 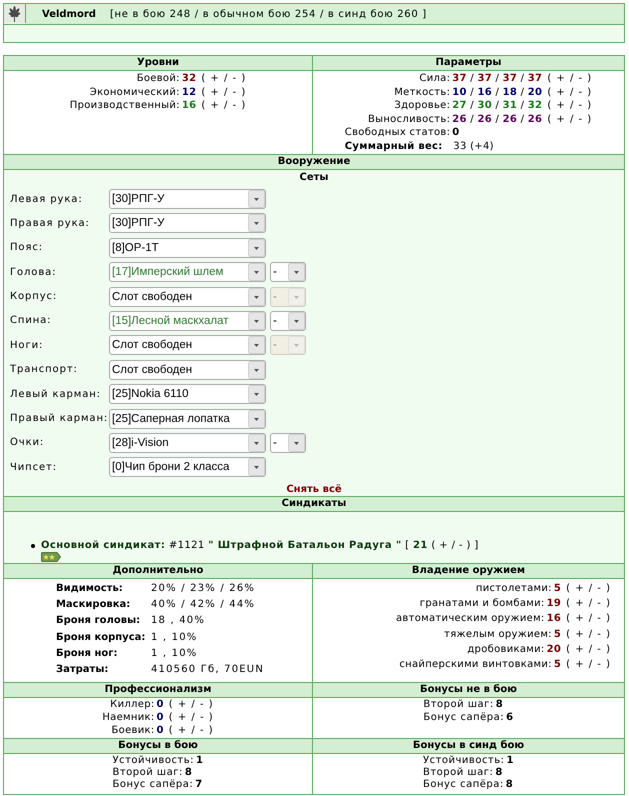 What do you see at coordinates (203, 605) in the screenshot?
I see `extra-value: 40% / 42% / 44%` at bounding box center [203, 605].